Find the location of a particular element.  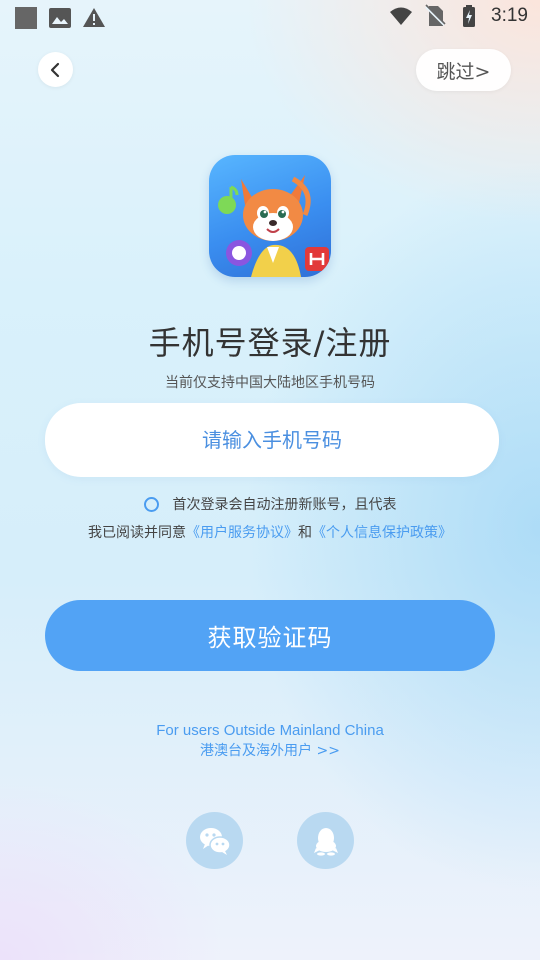

wechat-icon is located at coordinates (215, 841).